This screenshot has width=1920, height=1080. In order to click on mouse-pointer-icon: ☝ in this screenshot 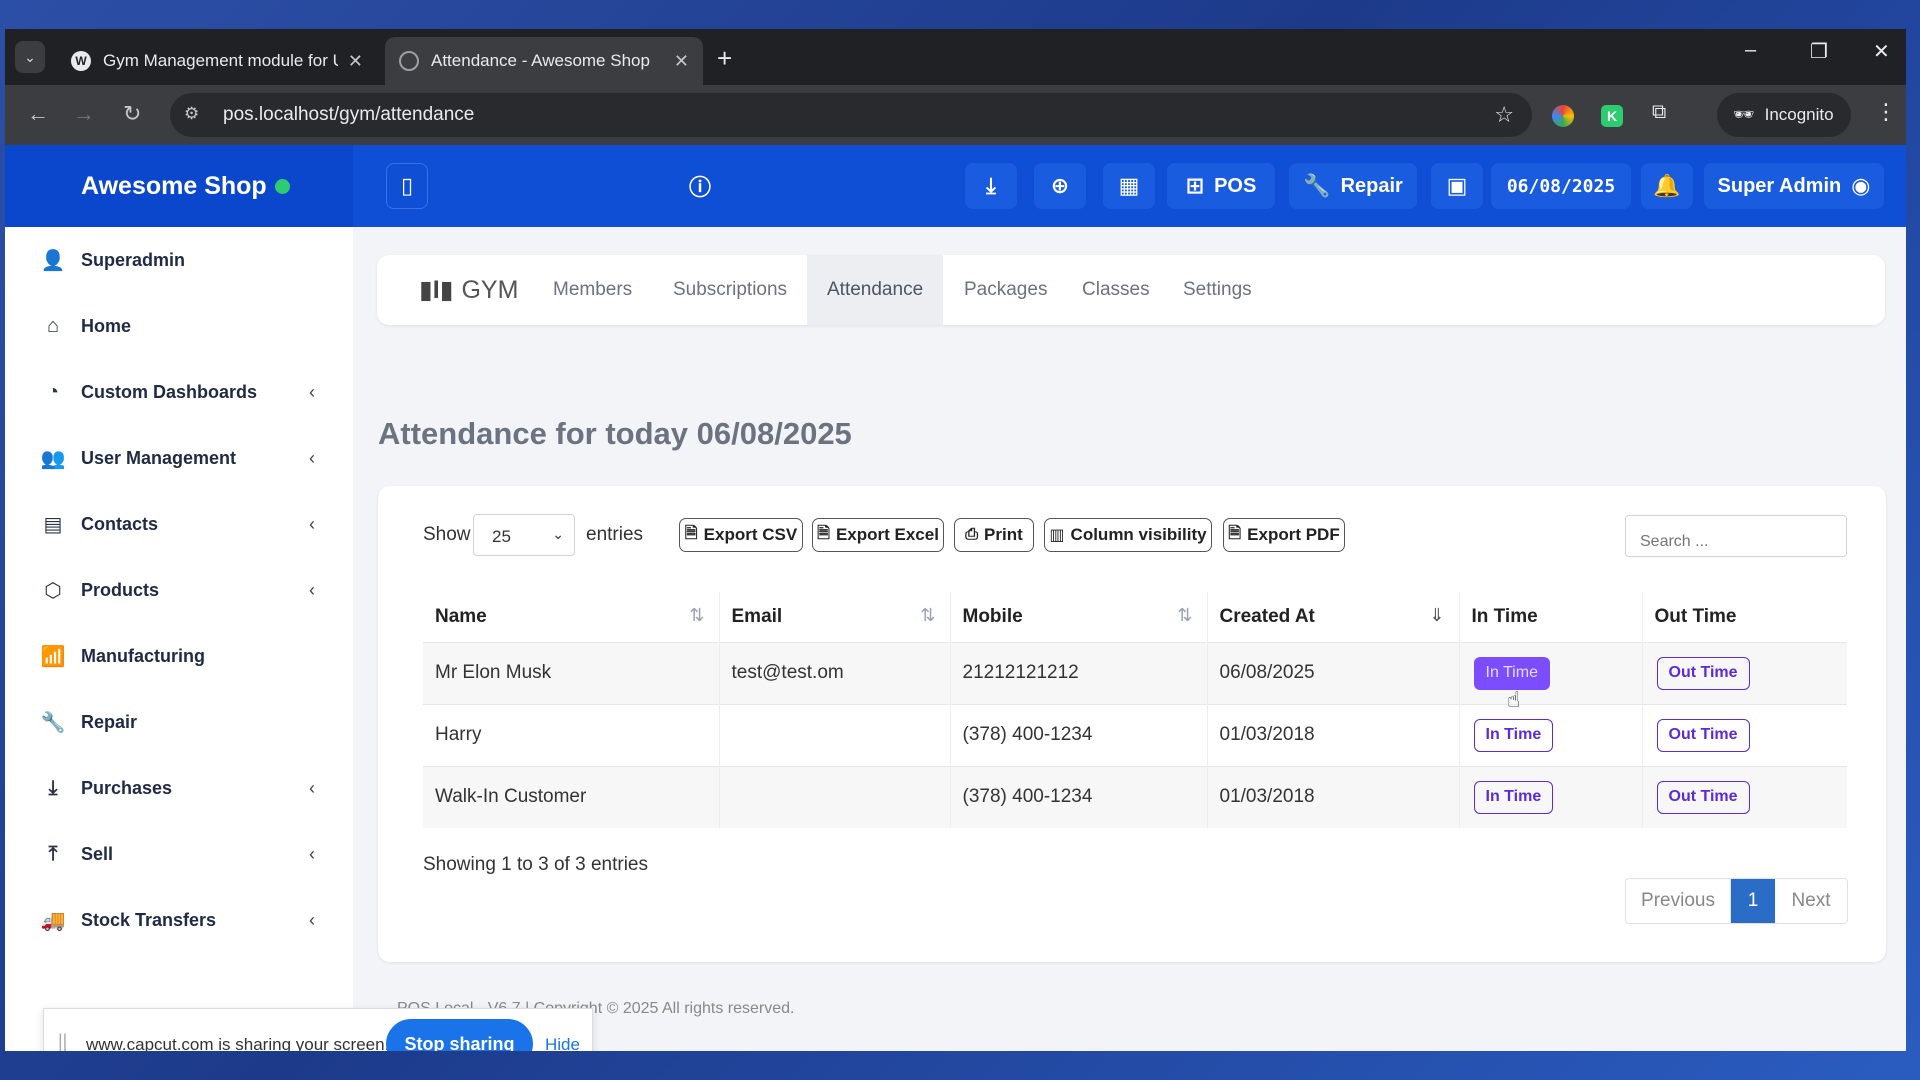, I will do `click(1514, 699)`.